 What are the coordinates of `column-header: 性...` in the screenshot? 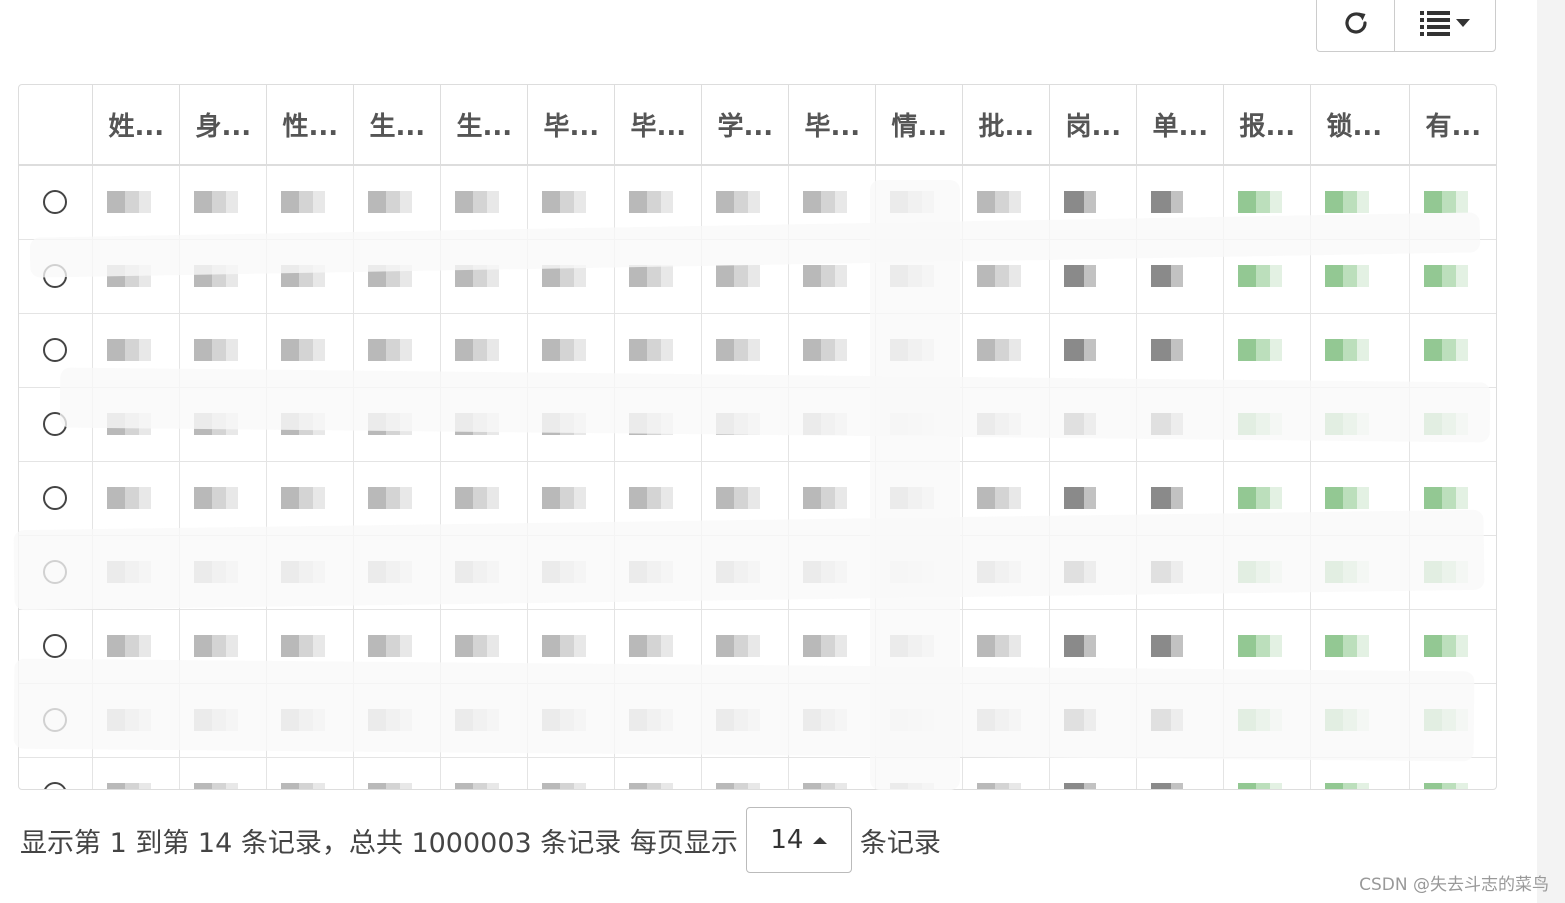 It's located at (310, 125).